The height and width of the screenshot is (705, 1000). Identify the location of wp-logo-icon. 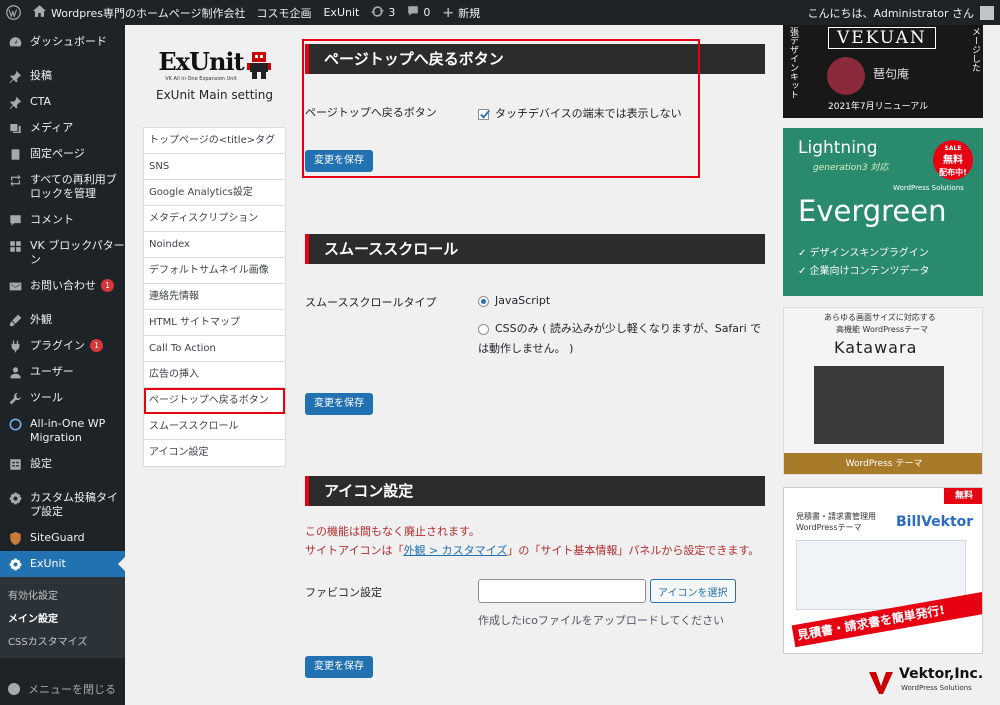
(13, 12).